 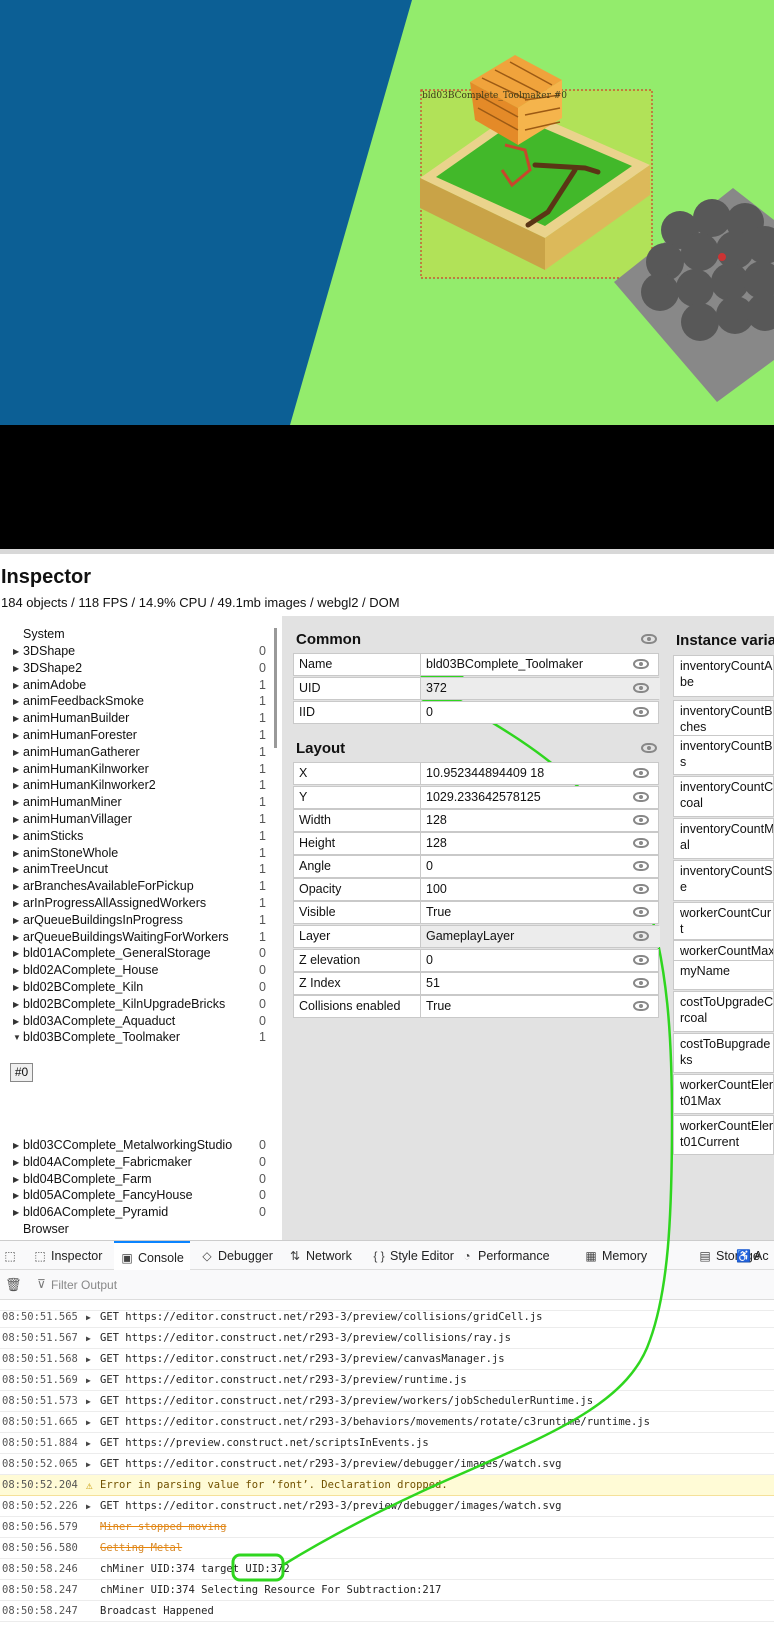 I want to click on property-value: 128, so click(x=540, y=820).